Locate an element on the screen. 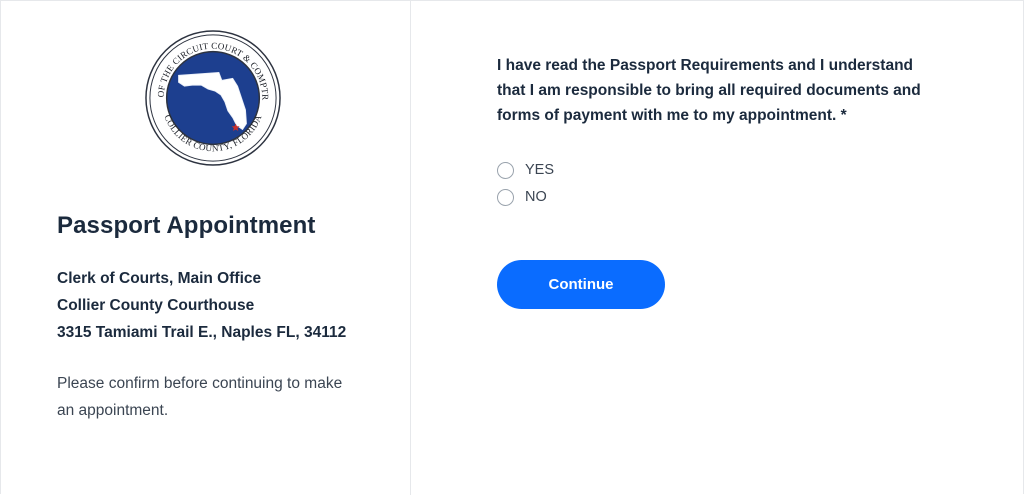 This screenshot has height=495, width=1024. address-line-office: Clerk of Courts, Main Office is located at coordinates (159, 278).